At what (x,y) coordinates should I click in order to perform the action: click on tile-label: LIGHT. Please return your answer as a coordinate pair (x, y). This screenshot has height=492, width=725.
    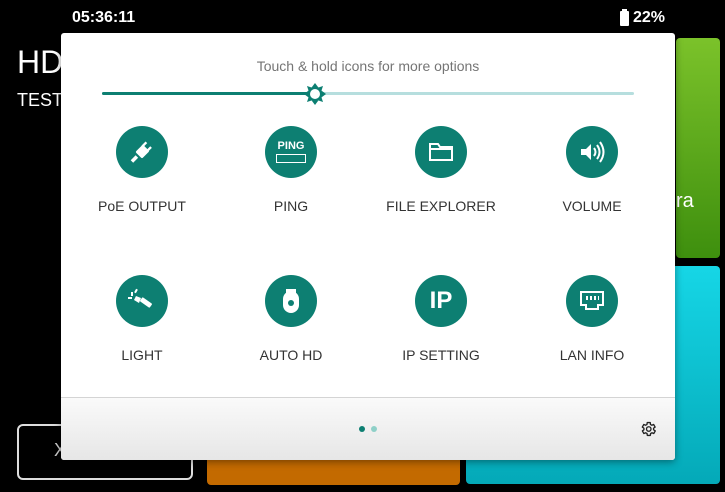
    Looking at the image, I should click on (142, 355).